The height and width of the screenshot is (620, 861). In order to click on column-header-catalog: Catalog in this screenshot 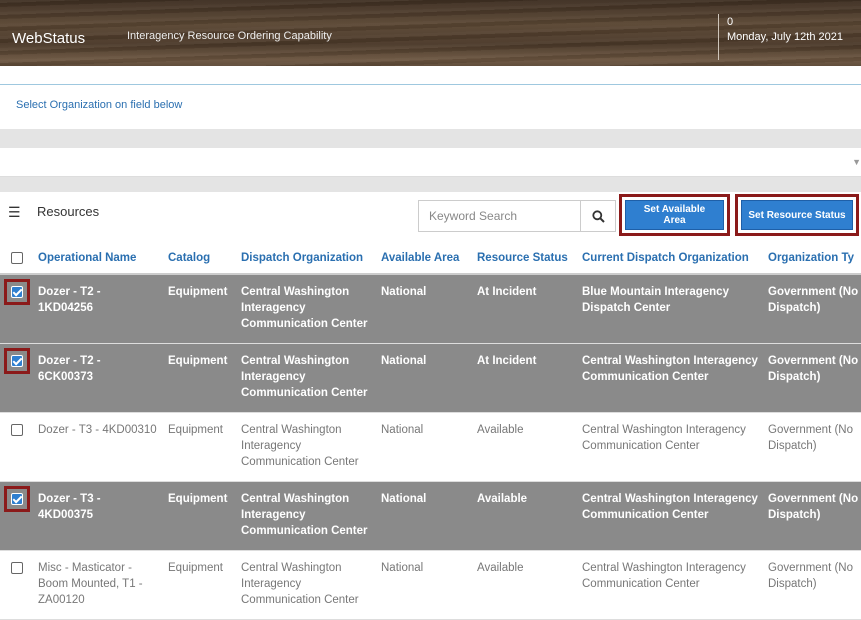, I will do `click(189, 258)`.